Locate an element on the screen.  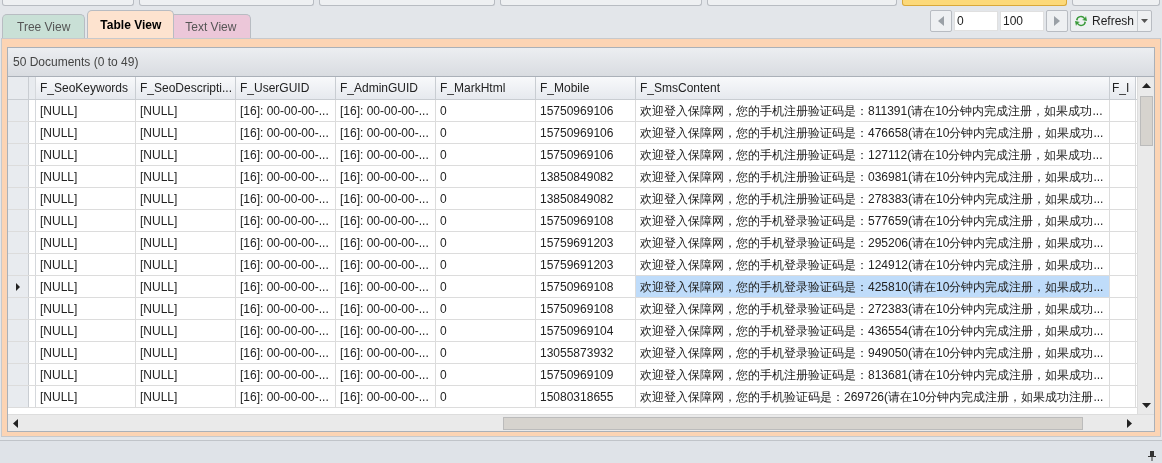
vertical-scrollbar is located at coordinates (1145, 245).